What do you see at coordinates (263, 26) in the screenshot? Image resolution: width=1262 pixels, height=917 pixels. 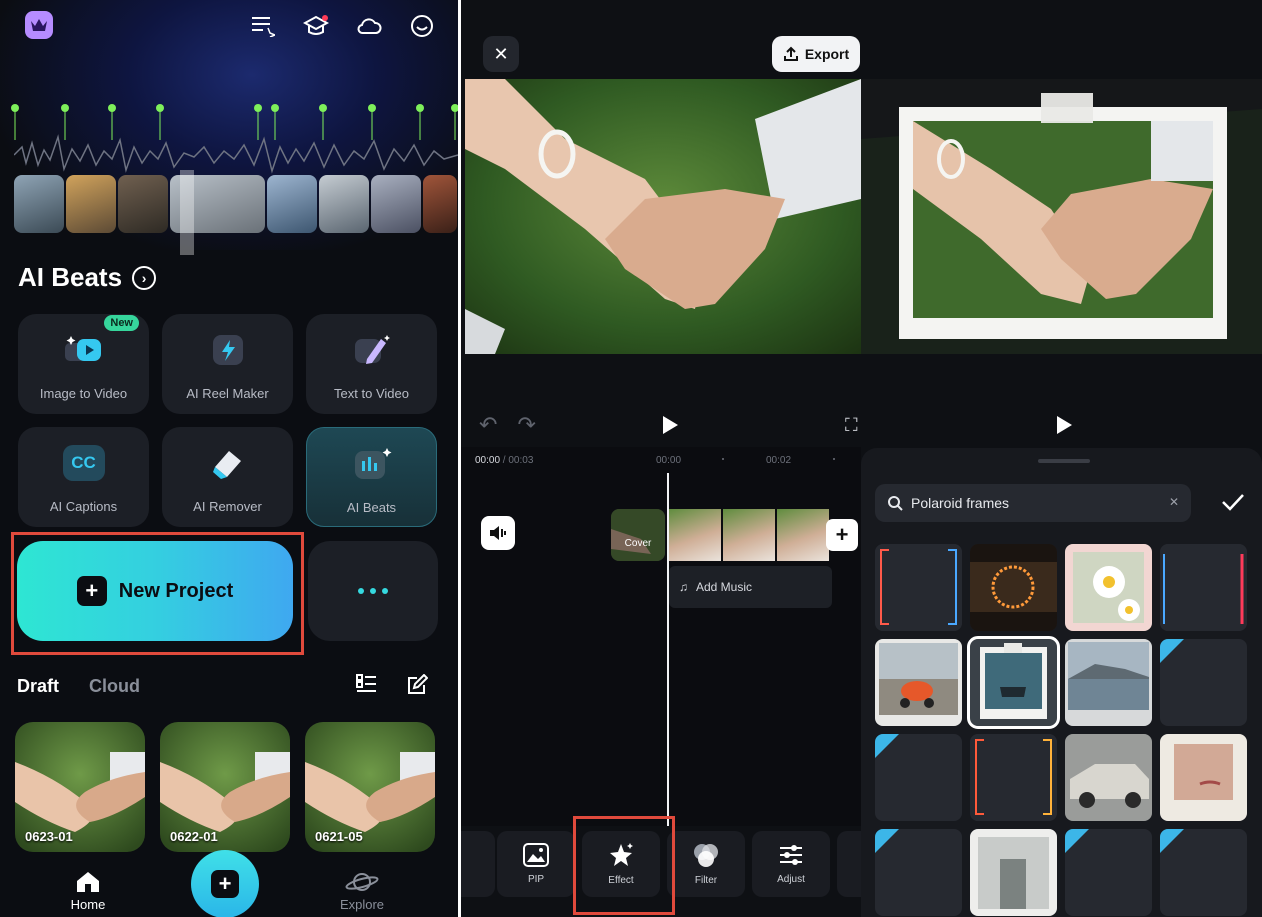 I see `list-icon` at bounding box center [263, 26].